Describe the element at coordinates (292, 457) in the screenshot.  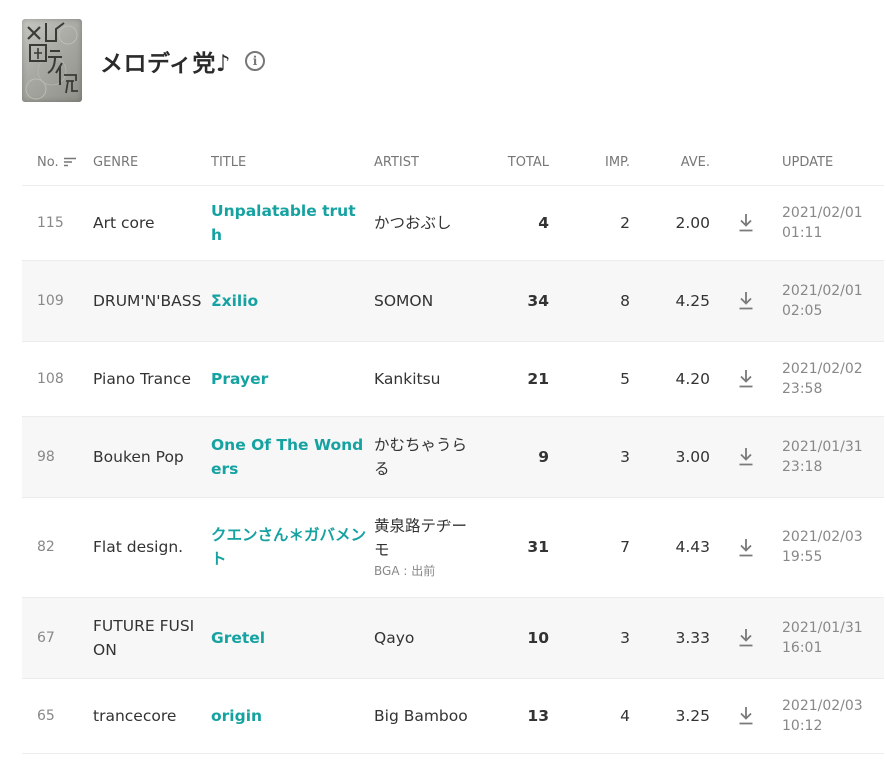
I see `entry-title-link: One Of The Wonders` at that location.